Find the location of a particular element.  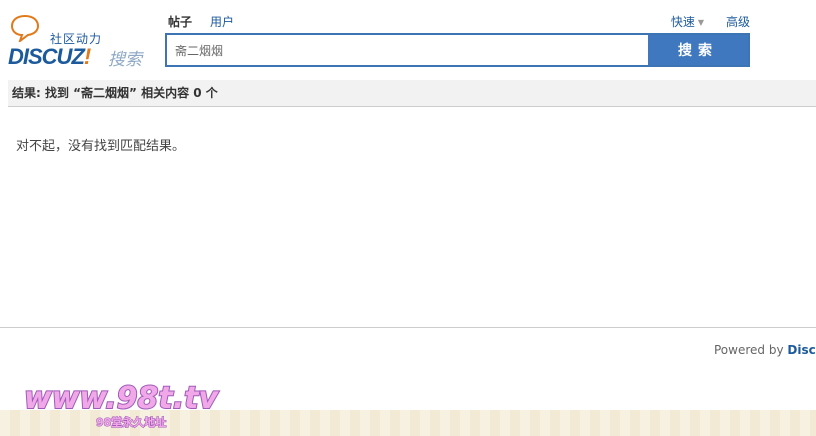

logo-brand: DISCUZ! is located at coordinates (49, 57).